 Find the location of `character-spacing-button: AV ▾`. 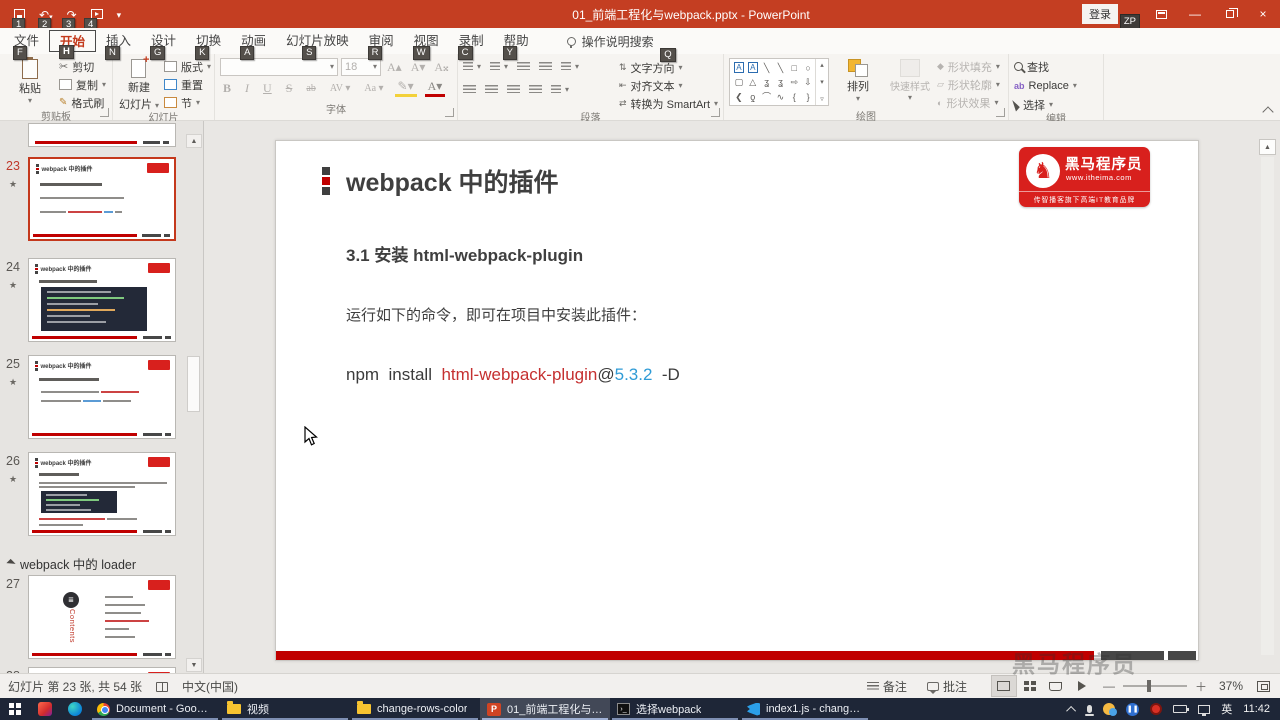

character-spacing-button: AV ▾ is located at coordinates (340, 88).